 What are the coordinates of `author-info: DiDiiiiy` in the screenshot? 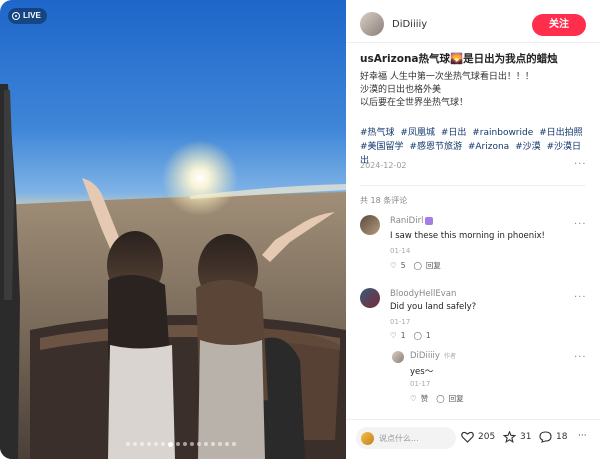 It's located at (393, 24).